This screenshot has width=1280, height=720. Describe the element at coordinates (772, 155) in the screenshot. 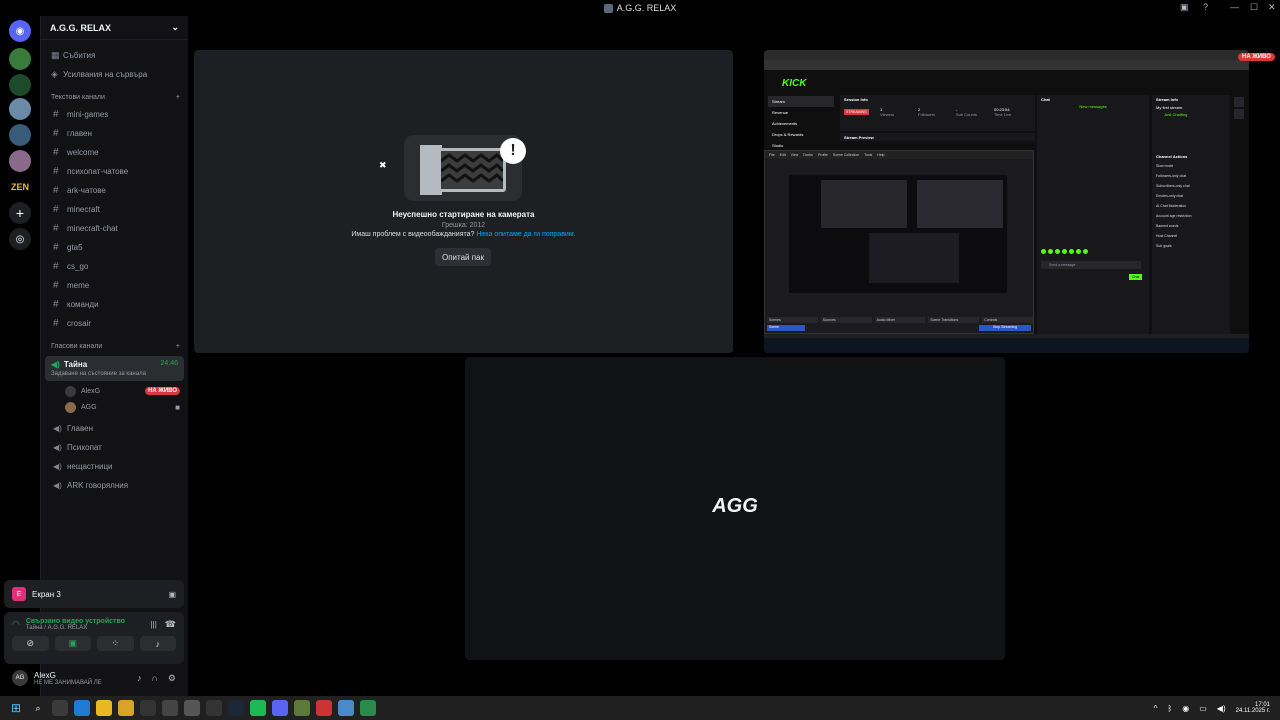

I see `obs-menu-item: File` at that location.